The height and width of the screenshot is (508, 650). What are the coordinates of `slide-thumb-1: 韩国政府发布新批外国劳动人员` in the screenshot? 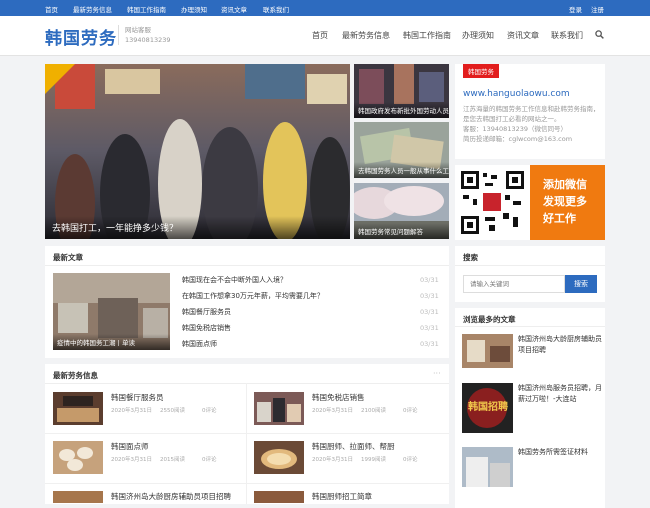 It's located at (401, 91).